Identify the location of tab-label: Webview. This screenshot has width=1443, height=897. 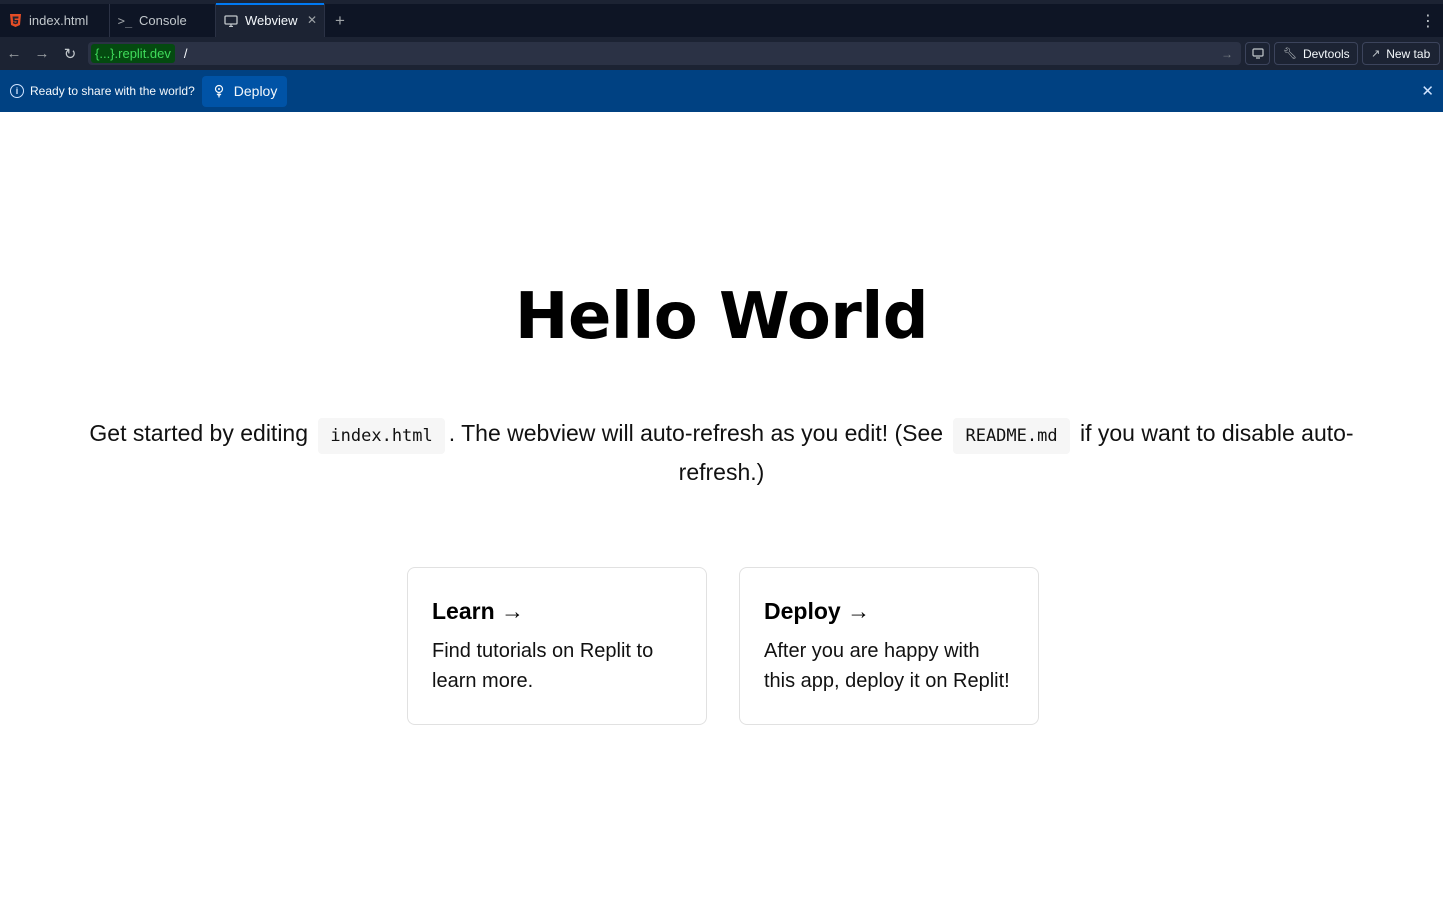
(271, 20).